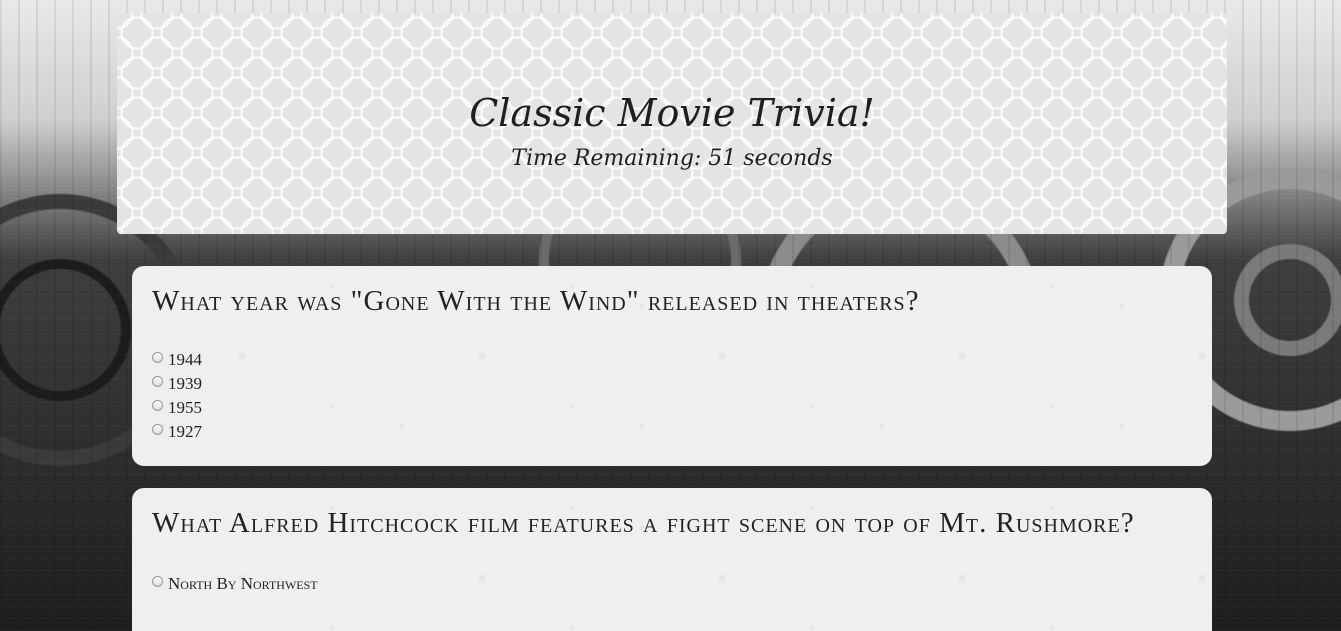  What do you see at coordinates (185, 383) in the screenshot?
I see `answer-label: 1939` at bounding box center [185, 383].